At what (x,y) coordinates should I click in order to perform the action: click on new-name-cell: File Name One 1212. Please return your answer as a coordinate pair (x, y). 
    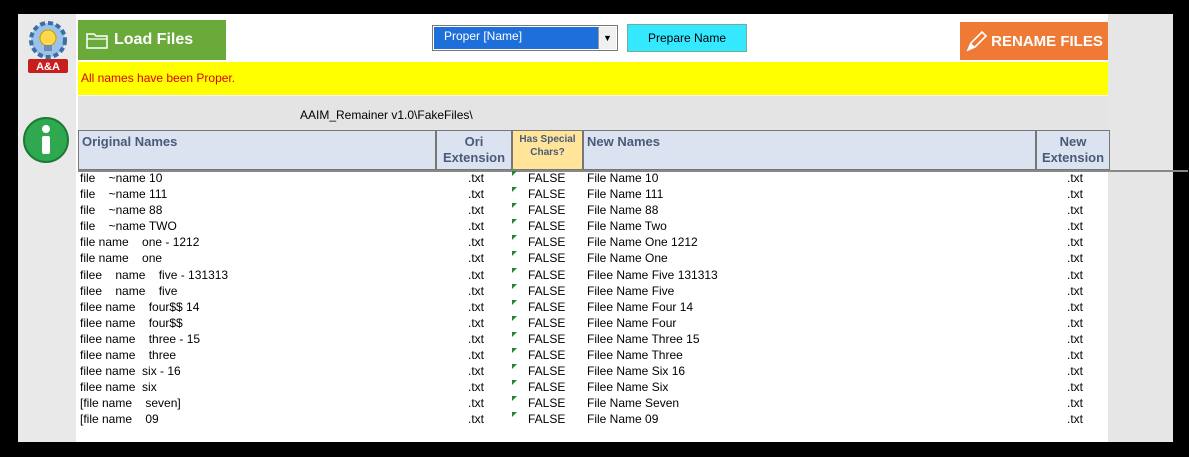
    Looking at the image, I should click on (642, 242).